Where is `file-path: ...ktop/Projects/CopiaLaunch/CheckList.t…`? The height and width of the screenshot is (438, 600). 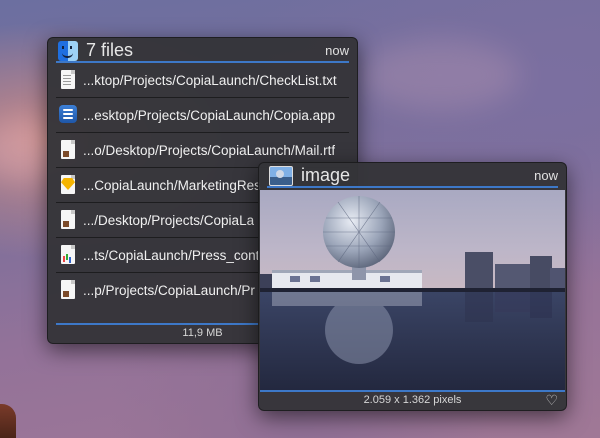
file-path: ...ktop/Projects/CopiaLaunch/CheckList.t… is located at coordinates (210, 80).